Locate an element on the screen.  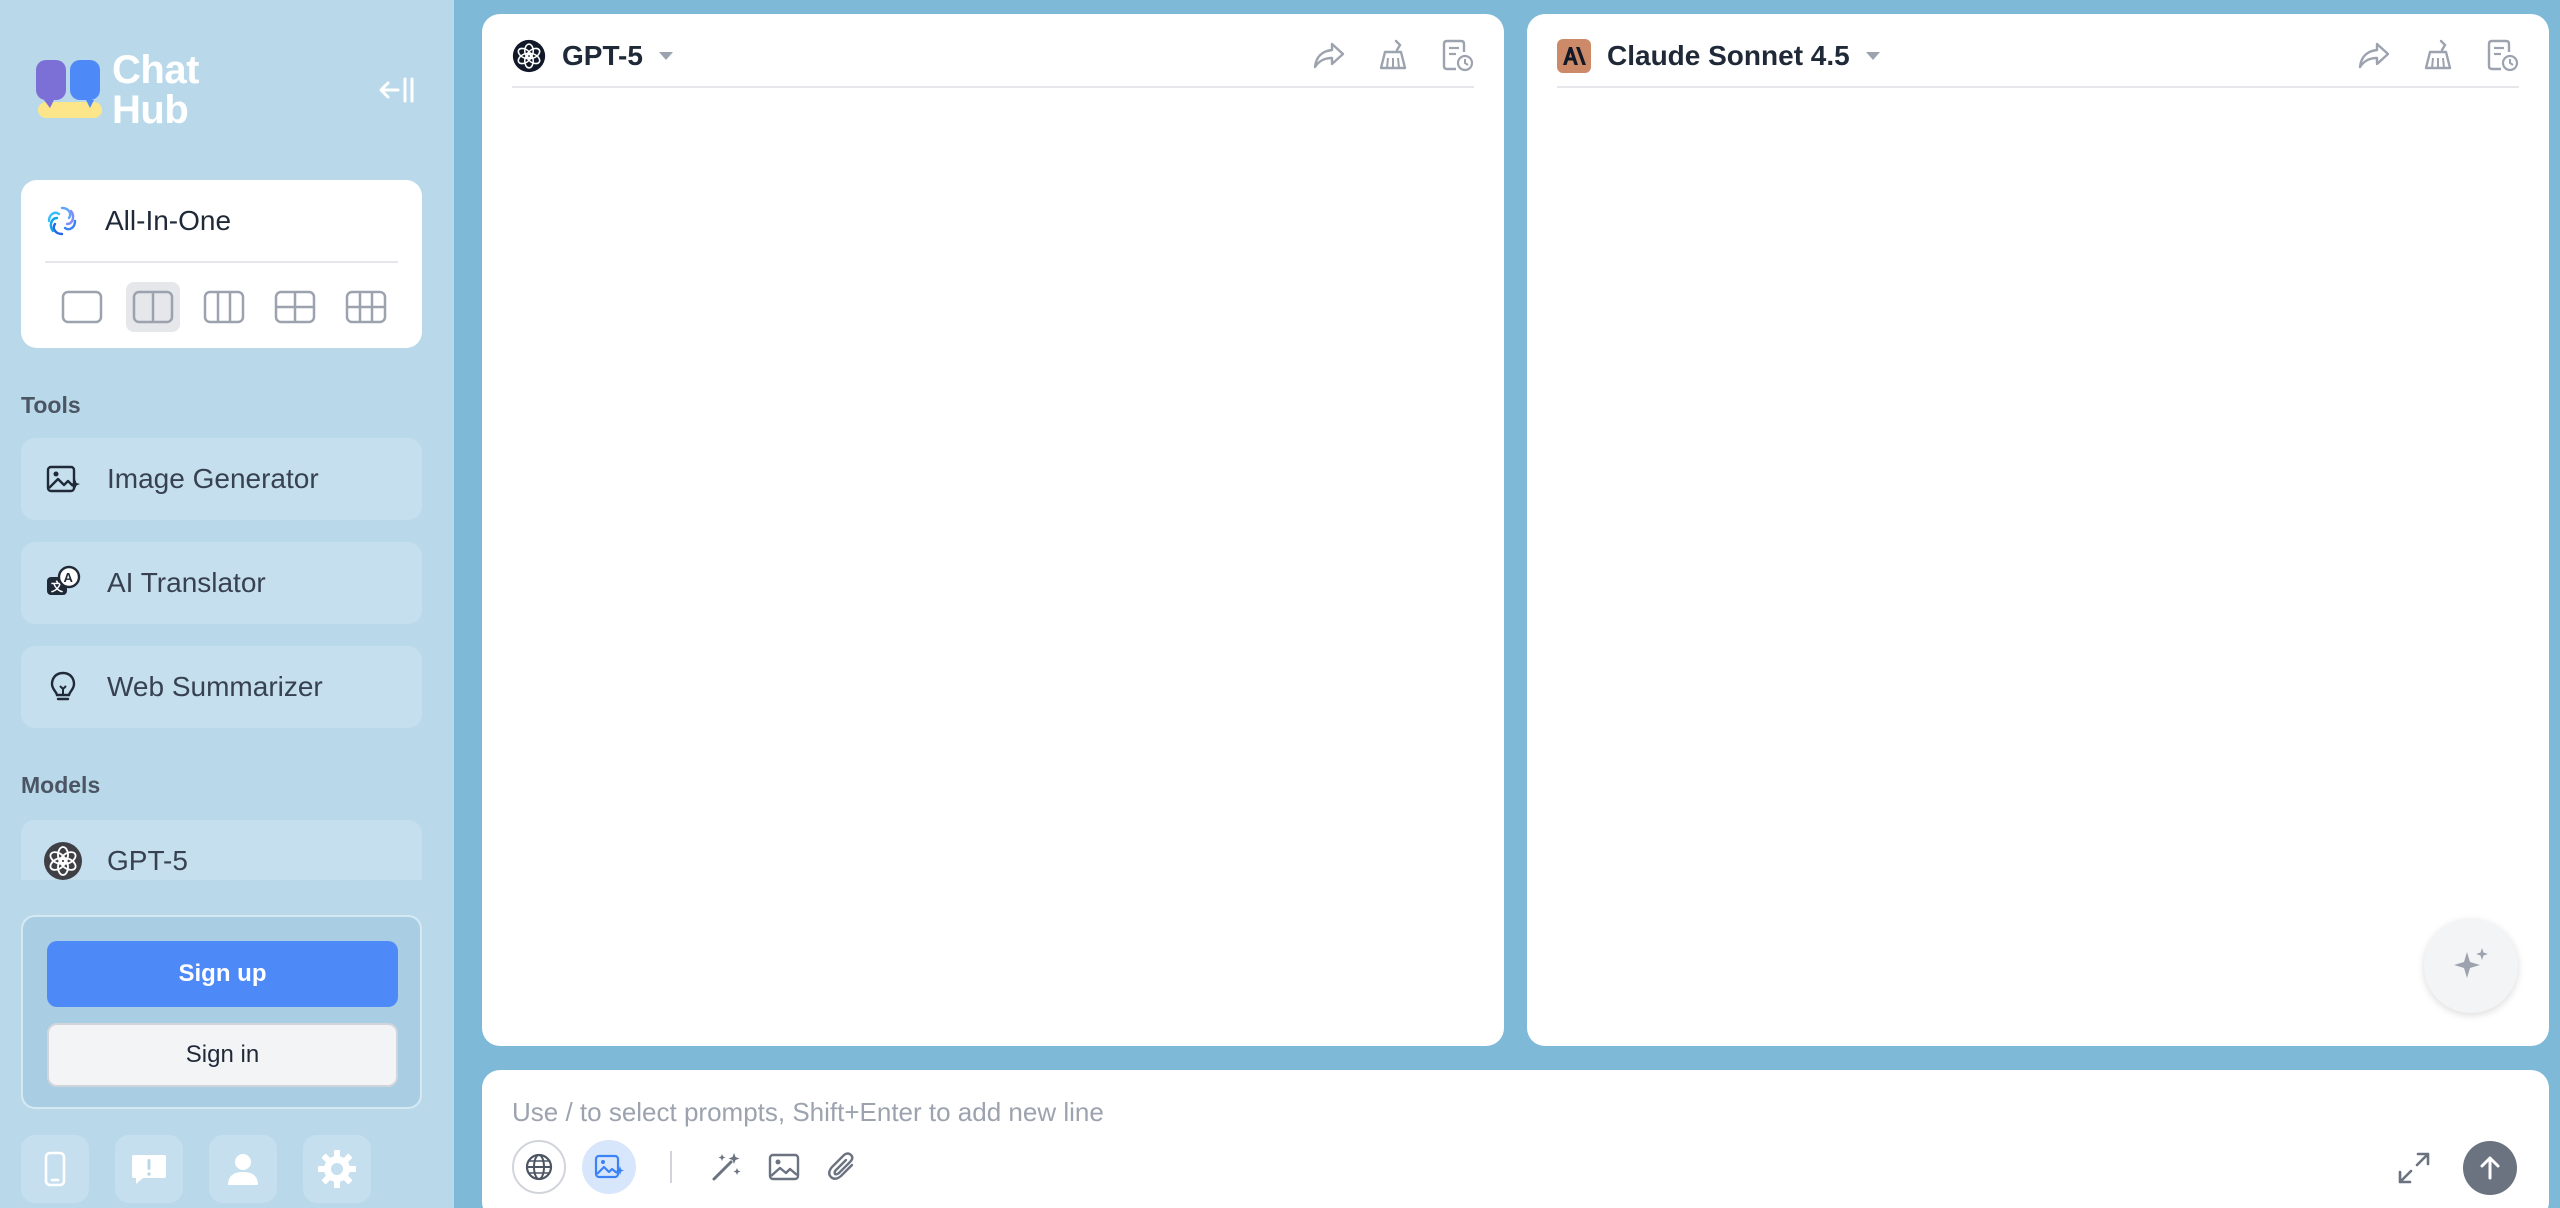
layout-two-column-icon is located at coordinates (153, 307).